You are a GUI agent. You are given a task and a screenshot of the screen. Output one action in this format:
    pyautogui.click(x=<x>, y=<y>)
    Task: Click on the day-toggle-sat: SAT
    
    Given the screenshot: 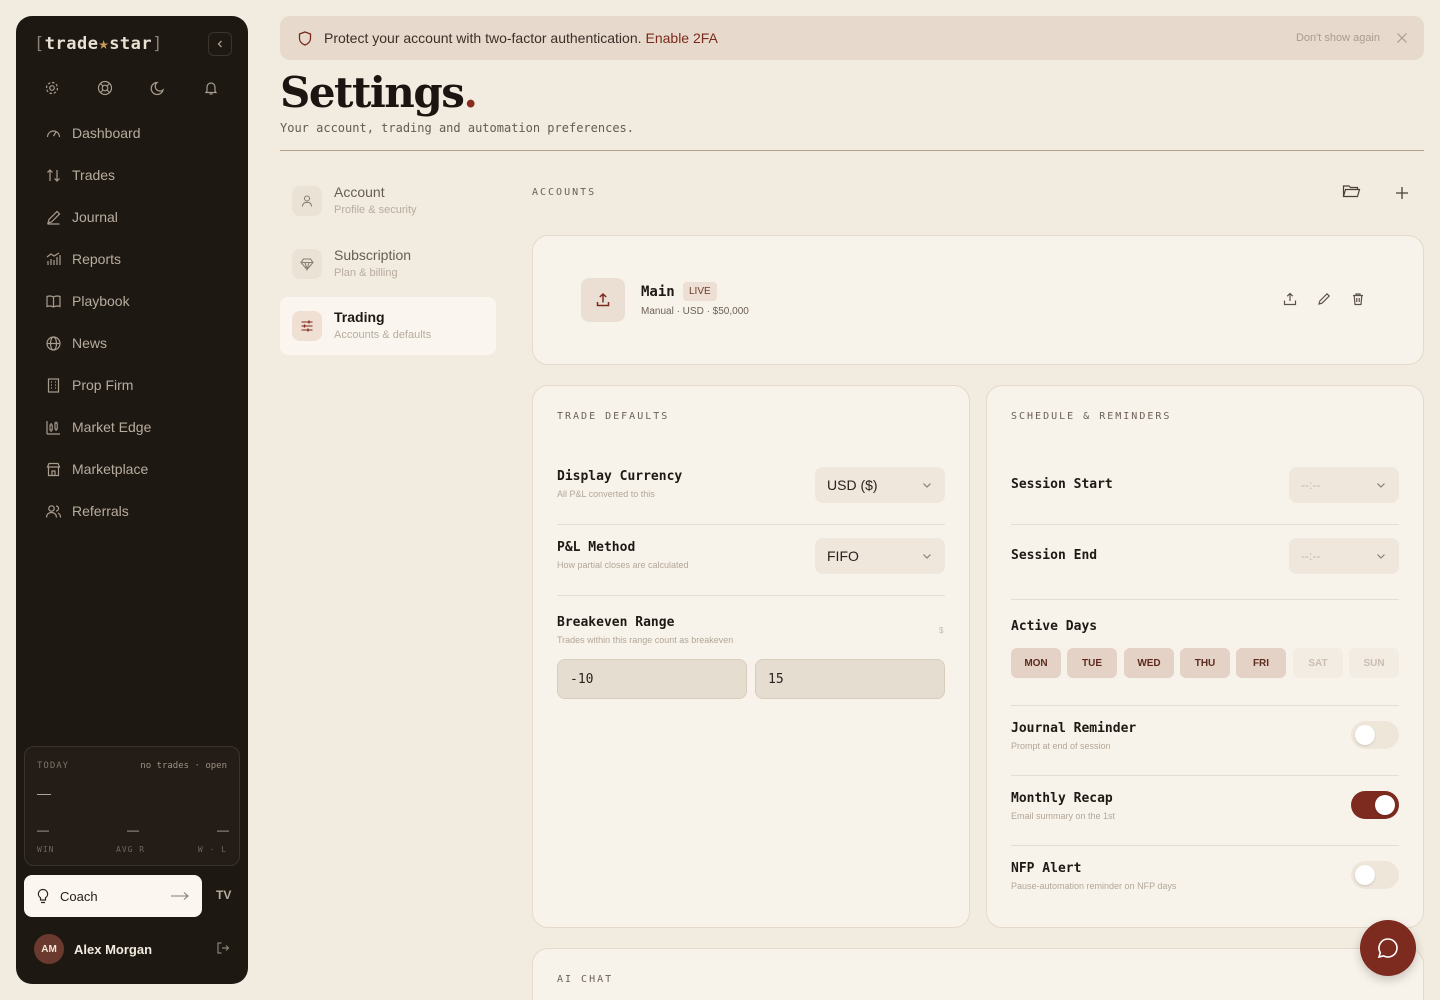 What is the action you would take?
    pyautogui.click(x=1318, y=663)
    